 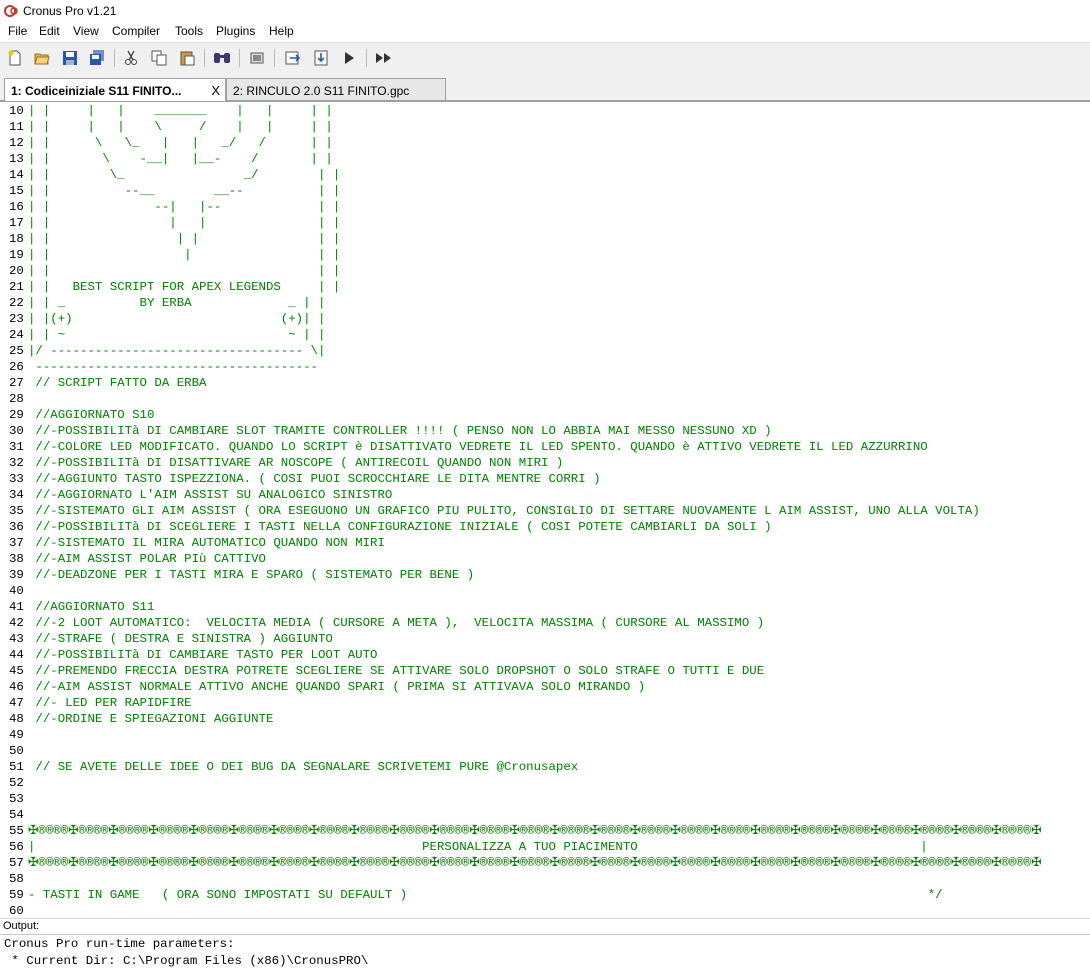 I want to click on code-line: 53, so click(x=545, y=799).